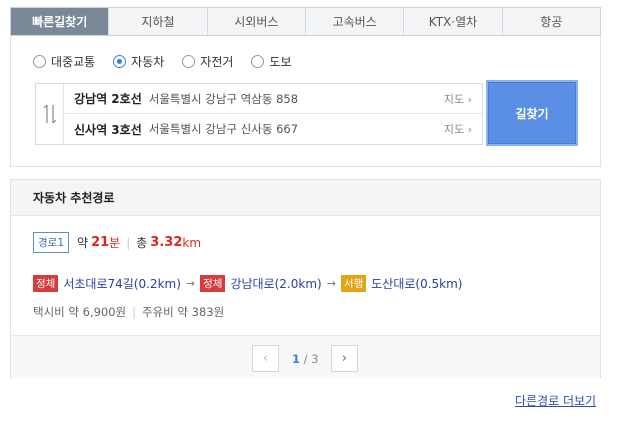  Describe the element at coordinates (60, 21) in the screenshot. I see `tab-fast-route: 빠른길찾기` at that location.